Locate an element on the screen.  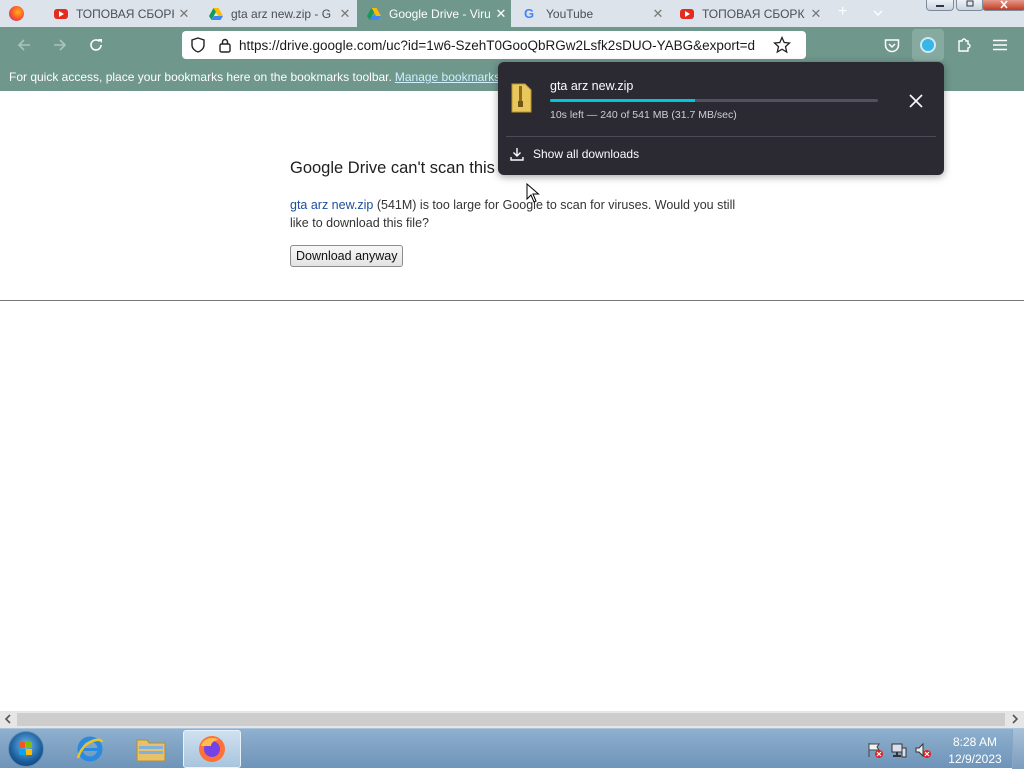
reload-button is located at coordinates (96, 45).